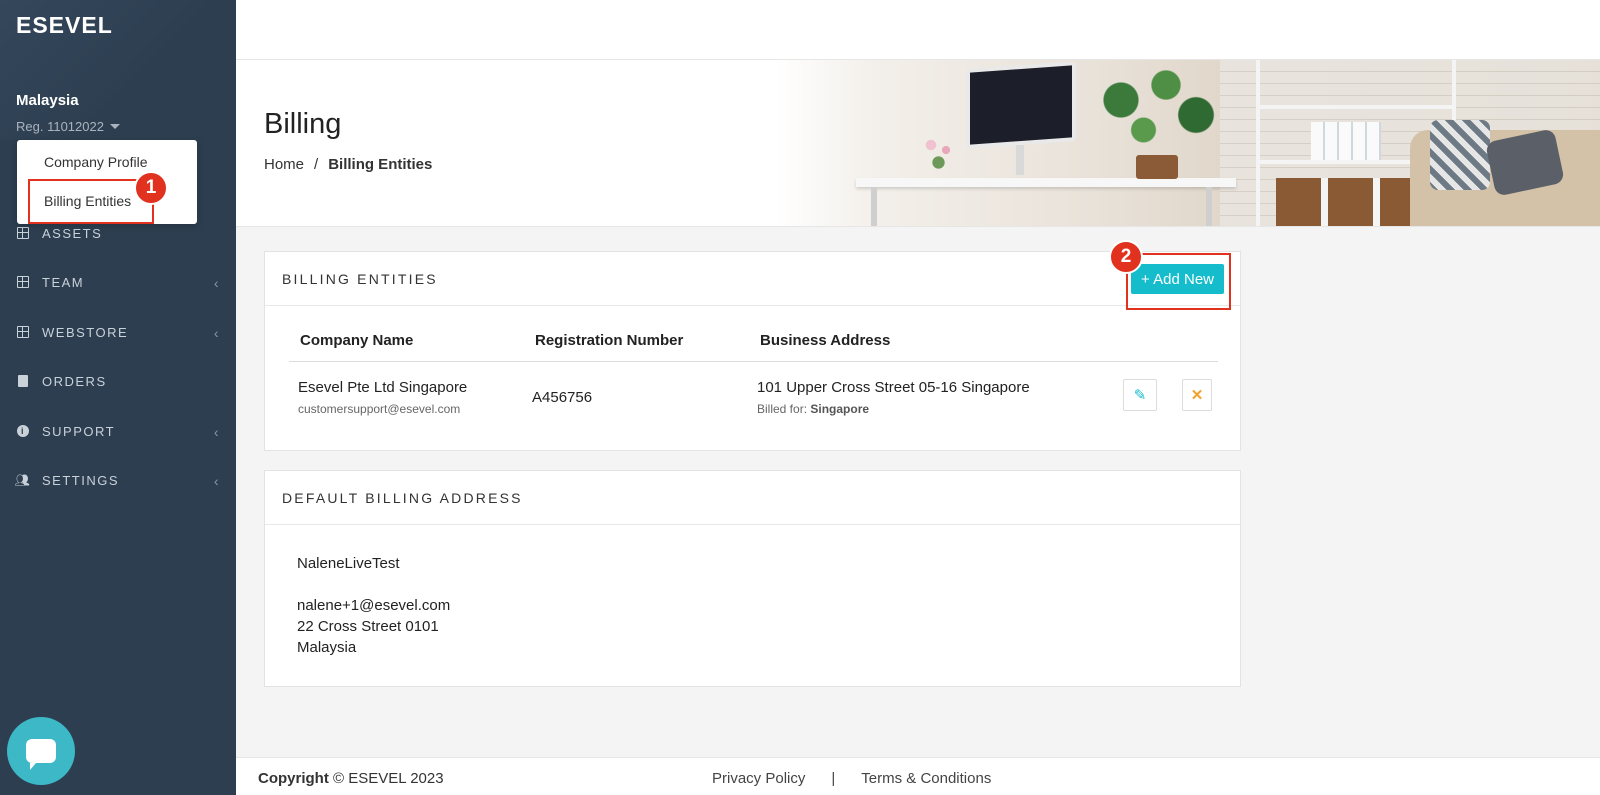 The width and height of the screenshot is (1600, 795). What do you see at coordinates (41, 754) in the screenshot?
I see `chat-icon` at bounding box center [41, 754].